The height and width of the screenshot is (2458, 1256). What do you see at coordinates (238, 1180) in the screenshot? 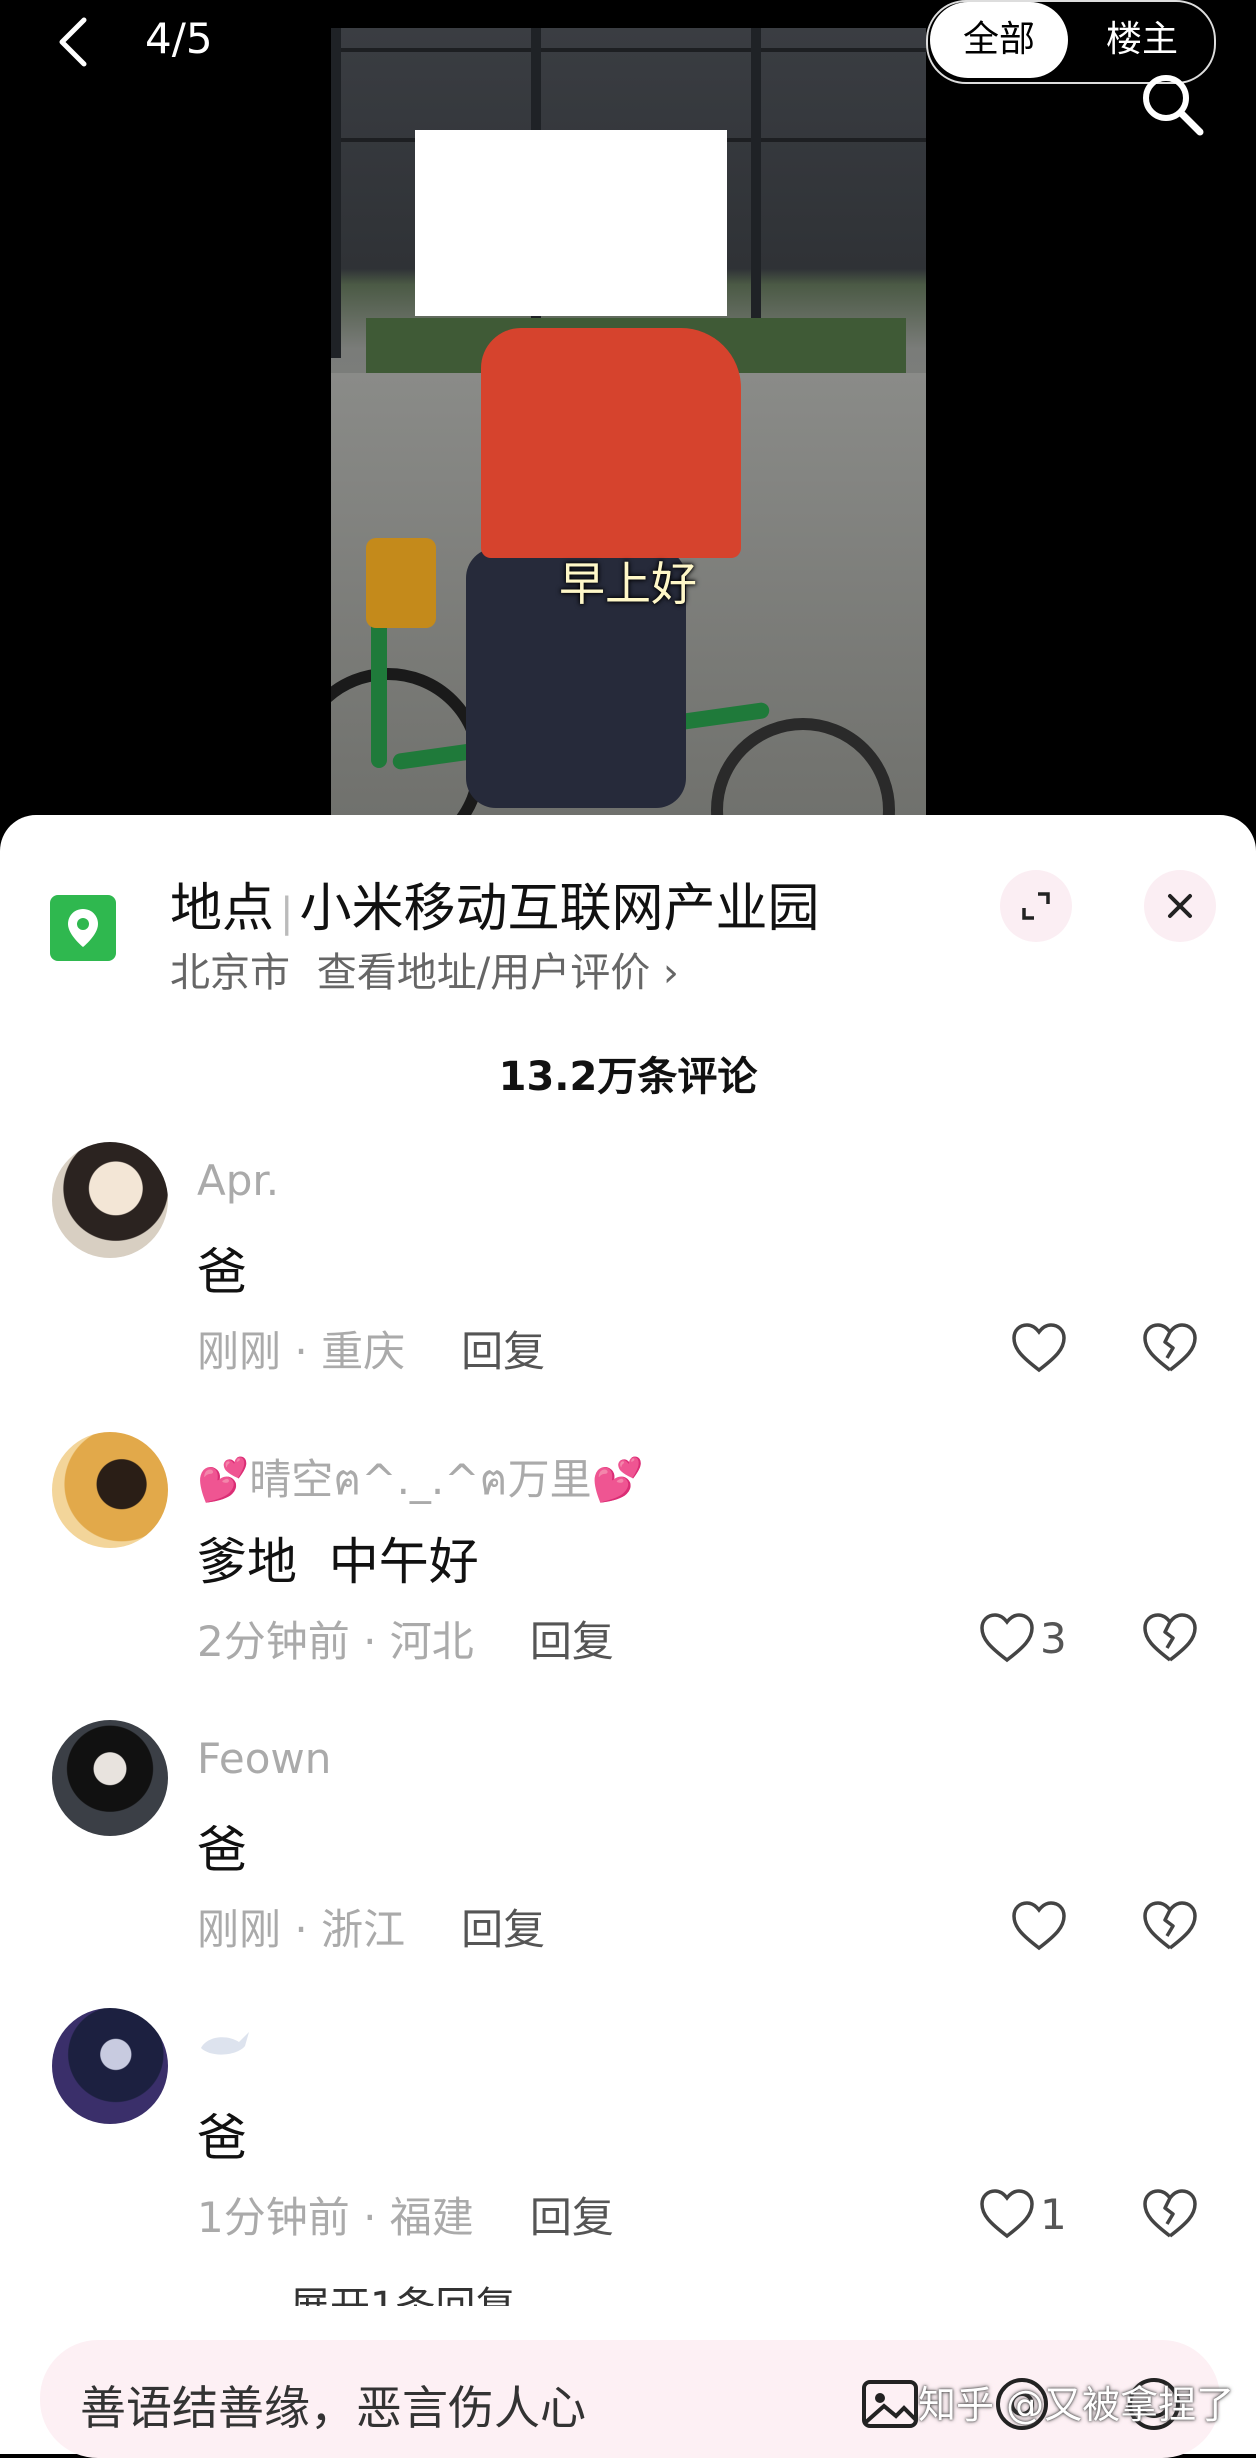
I see `comment-username: Apr.` at bounding box center [238, 1180].